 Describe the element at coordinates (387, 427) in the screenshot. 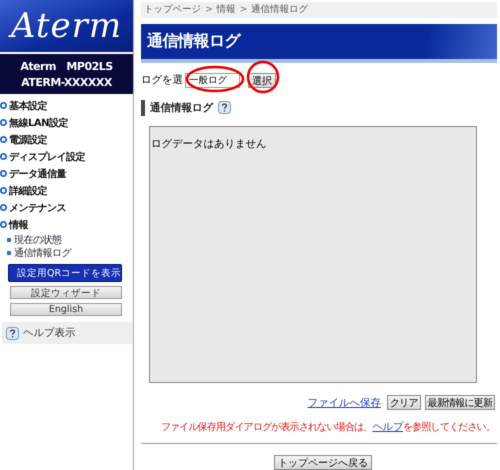

I see `help-link: ヘルプ` at that location.